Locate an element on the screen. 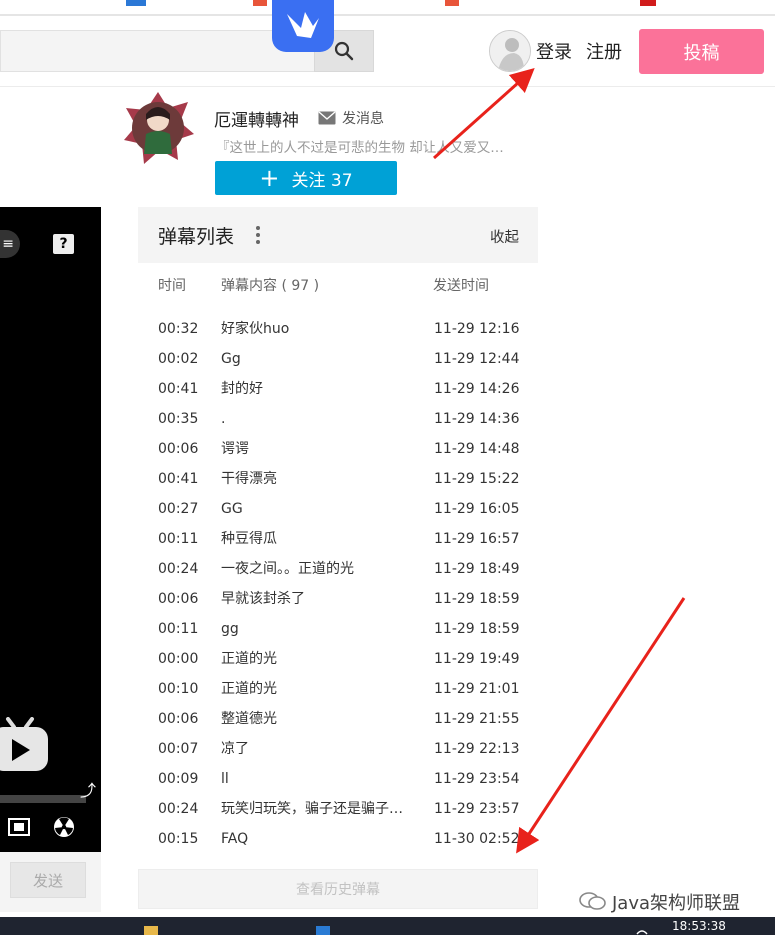  danmaku-sent-time: 11-30 02:52 is located at coordinates (477, 839).